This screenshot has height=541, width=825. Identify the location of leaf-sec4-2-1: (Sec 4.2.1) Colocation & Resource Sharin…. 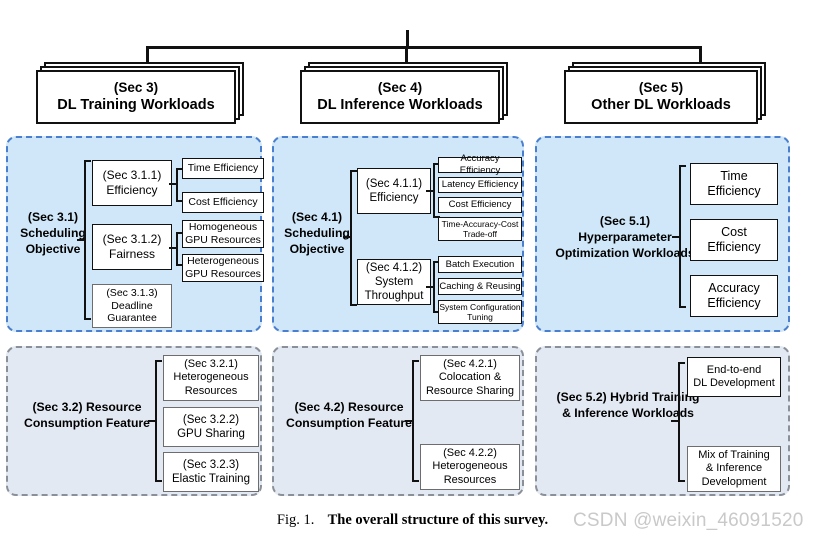
(470, 378).